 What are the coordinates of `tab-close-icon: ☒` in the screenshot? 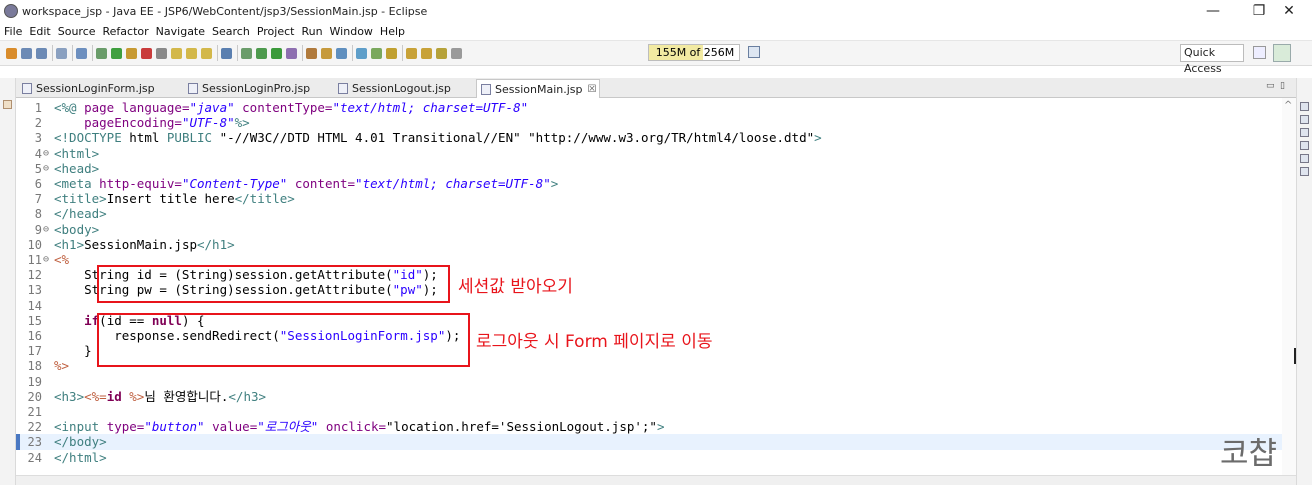 It's located at (592, 89).